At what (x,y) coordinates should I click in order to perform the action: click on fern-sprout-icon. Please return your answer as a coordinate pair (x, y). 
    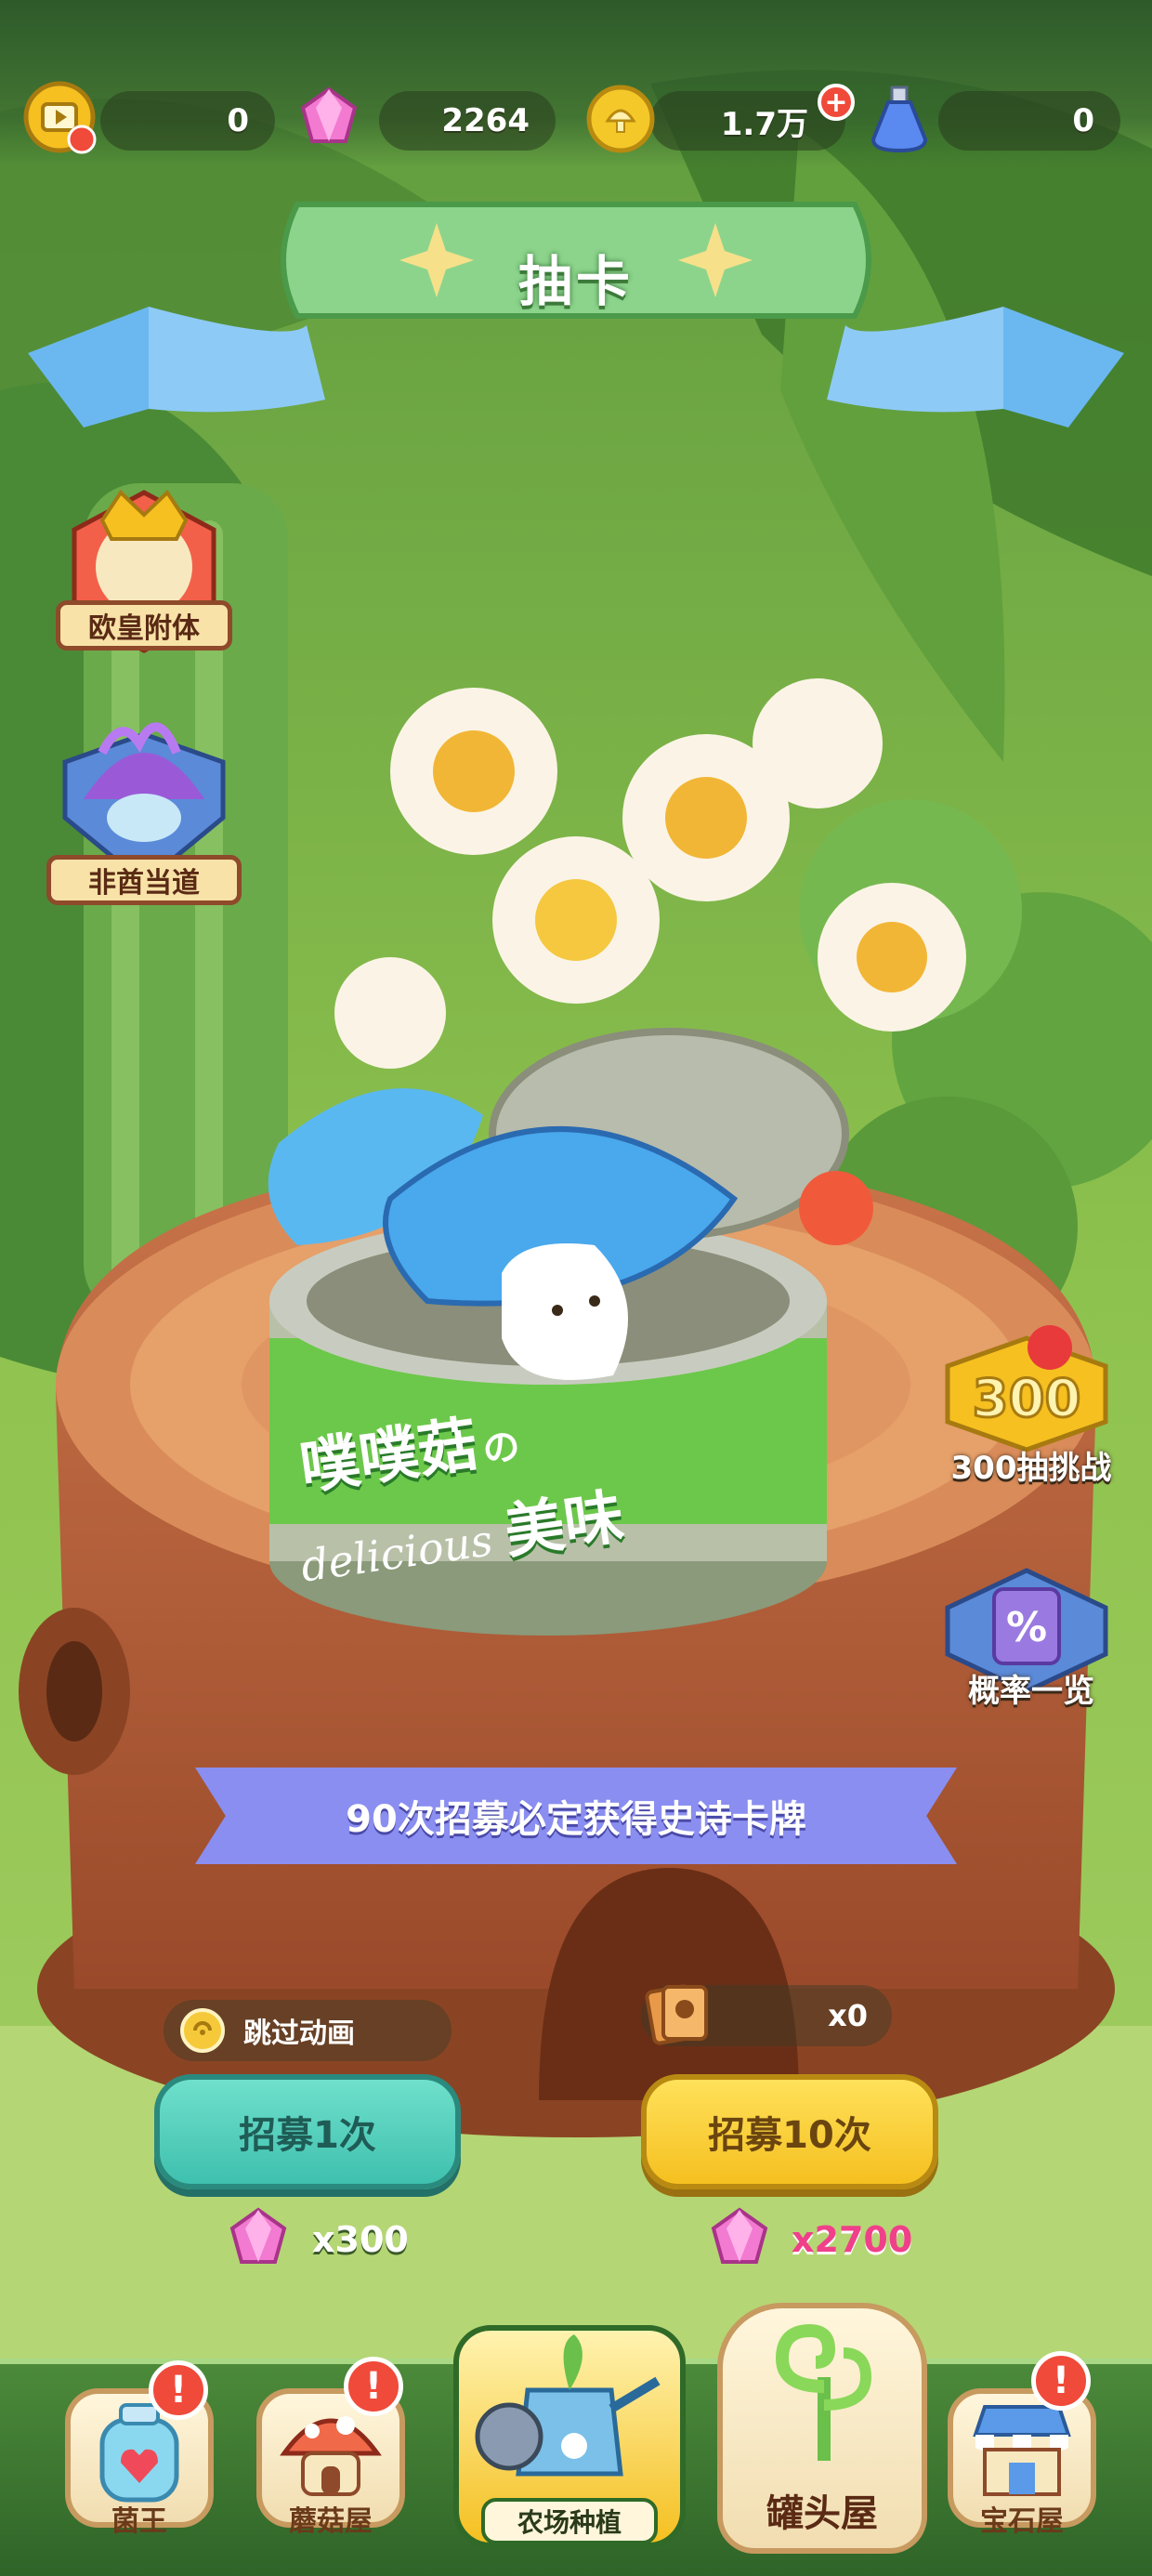
    Looking at the image, I should click on (823, 2392).